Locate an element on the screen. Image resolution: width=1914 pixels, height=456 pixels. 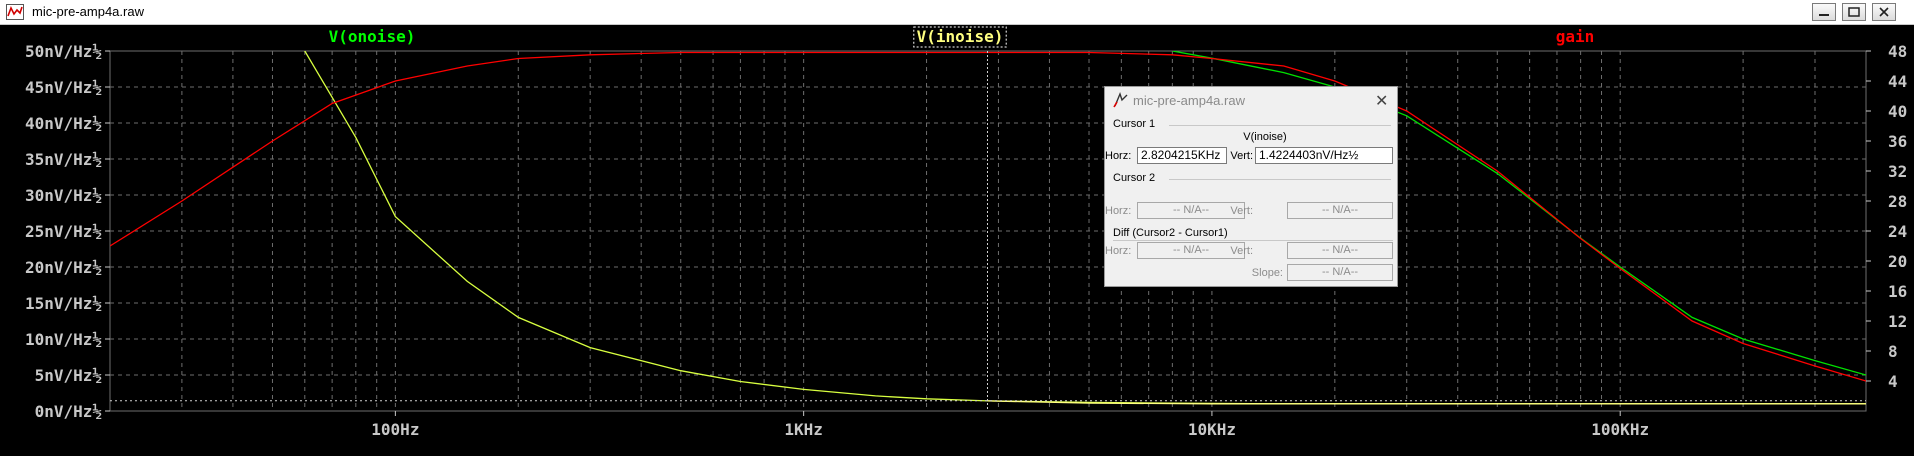
close-button is located at coordinates (1884, 12).